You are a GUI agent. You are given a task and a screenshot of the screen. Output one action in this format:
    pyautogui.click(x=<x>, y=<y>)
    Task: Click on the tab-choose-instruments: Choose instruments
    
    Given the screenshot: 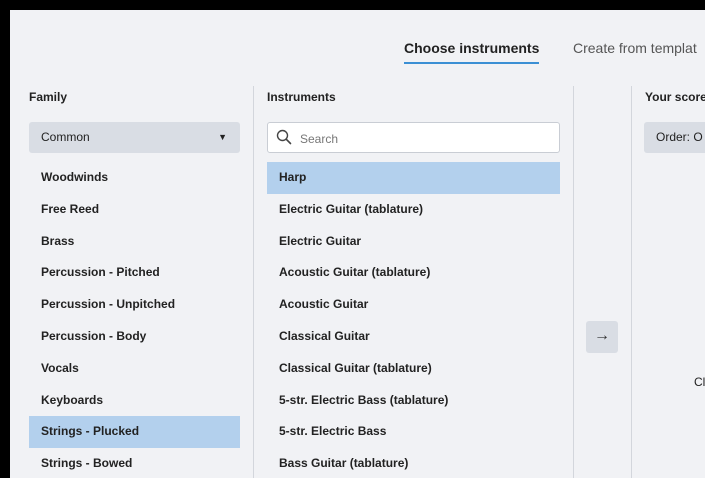 What is the action you would take?
    pyautogui.click(x=472, y=52)
    